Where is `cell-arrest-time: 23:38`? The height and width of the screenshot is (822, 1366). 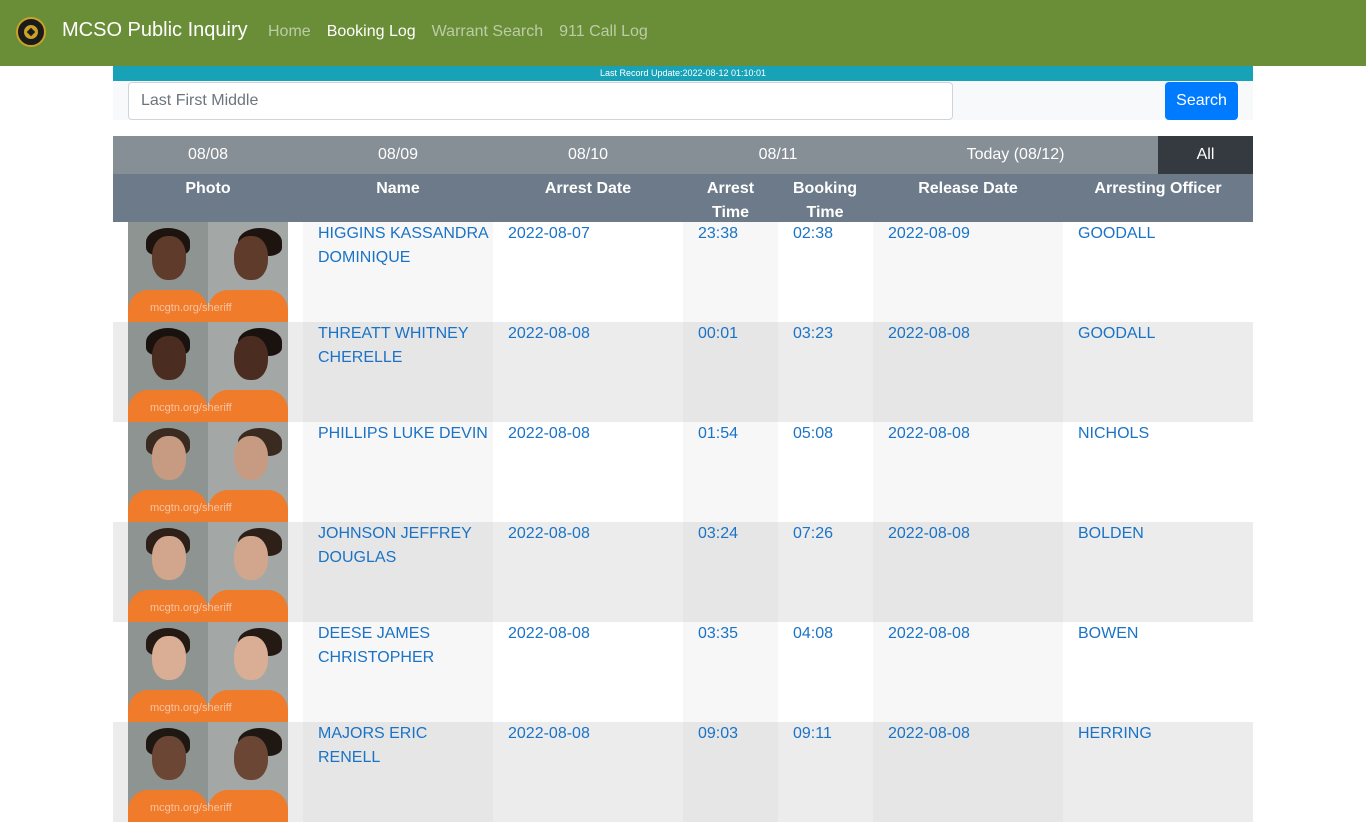
cell-arrest-time: 23:38 is located at coordinates (738, 234).